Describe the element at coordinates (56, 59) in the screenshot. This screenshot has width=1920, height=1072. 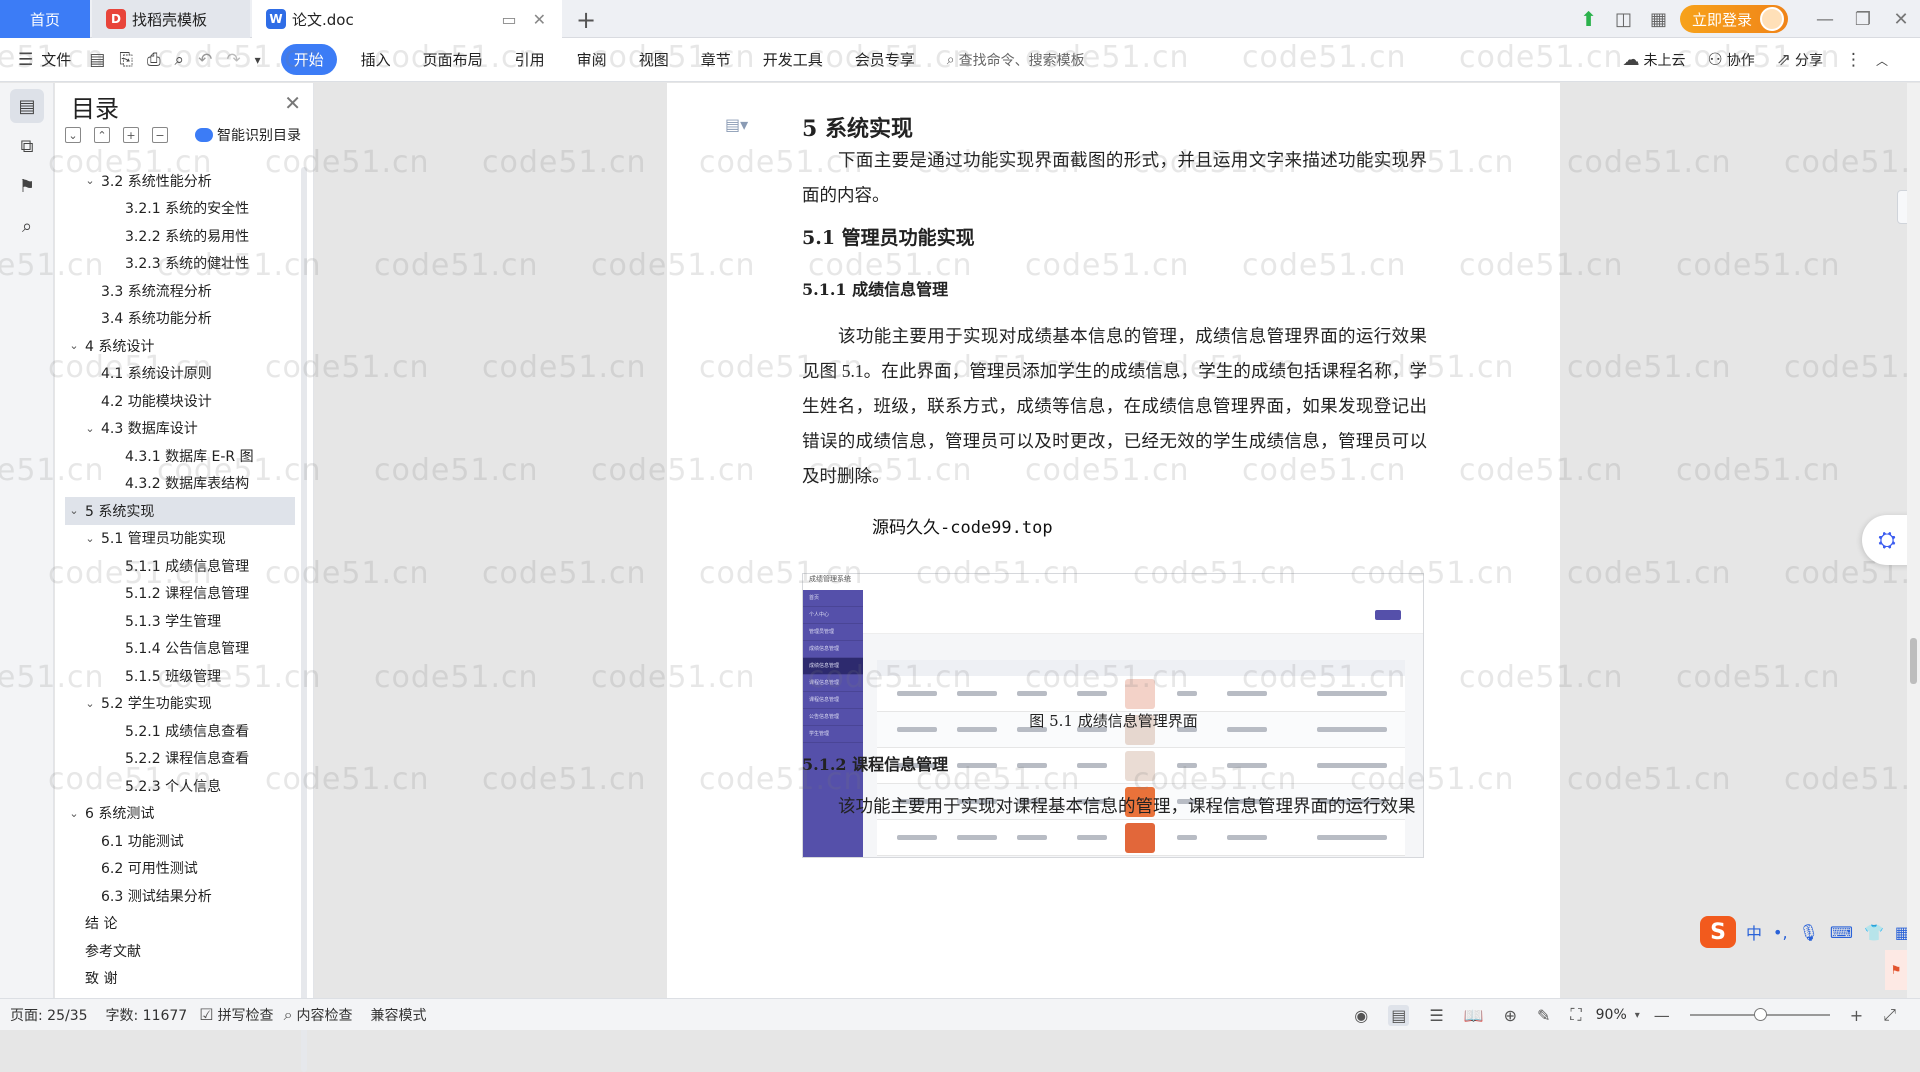
I see `menu-file: 文件` at that location.